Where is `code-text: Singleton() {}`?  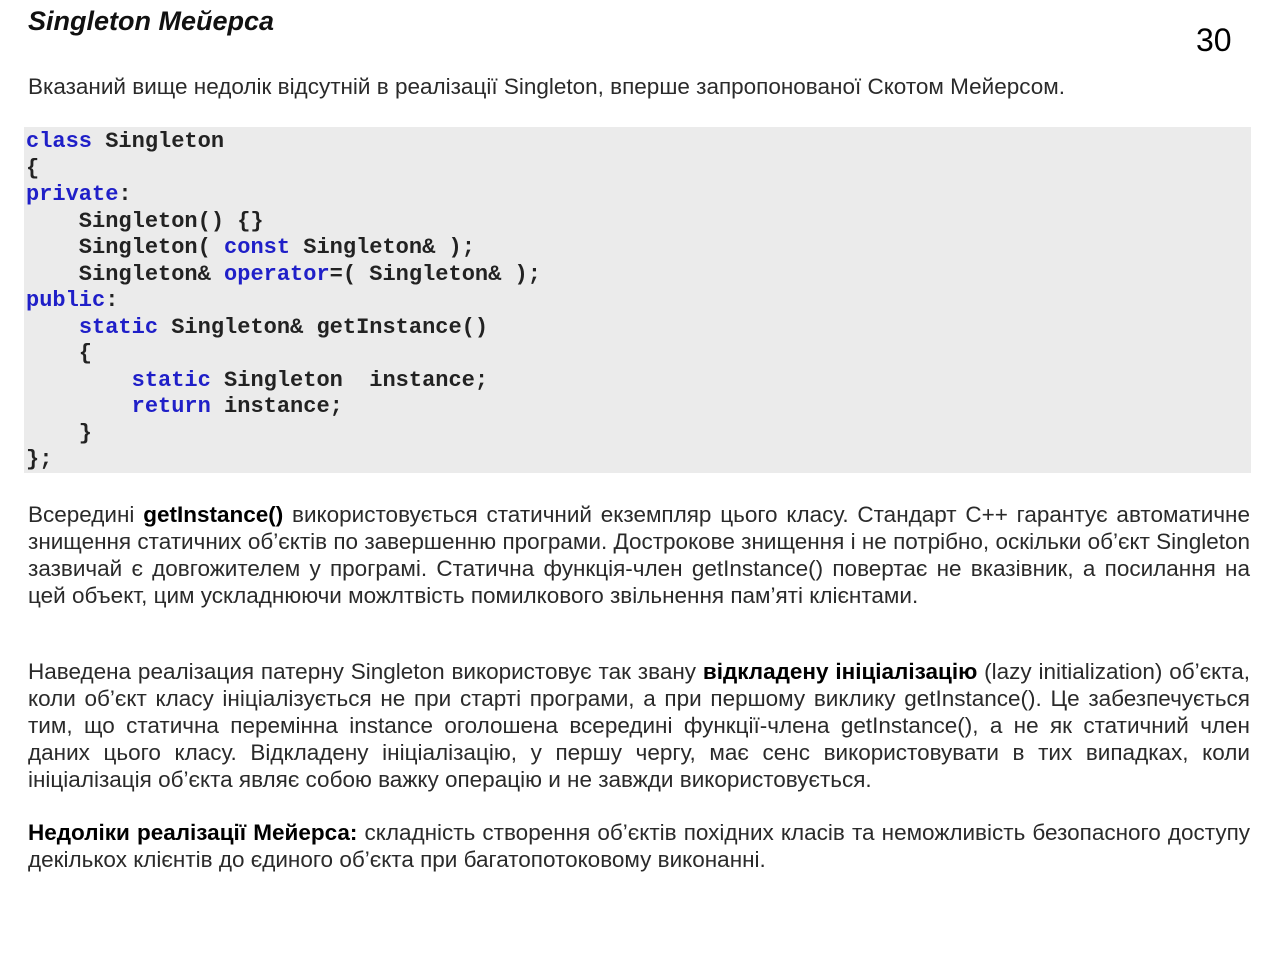 code-text: Singleton() {} is located at coordinates (145, 221).